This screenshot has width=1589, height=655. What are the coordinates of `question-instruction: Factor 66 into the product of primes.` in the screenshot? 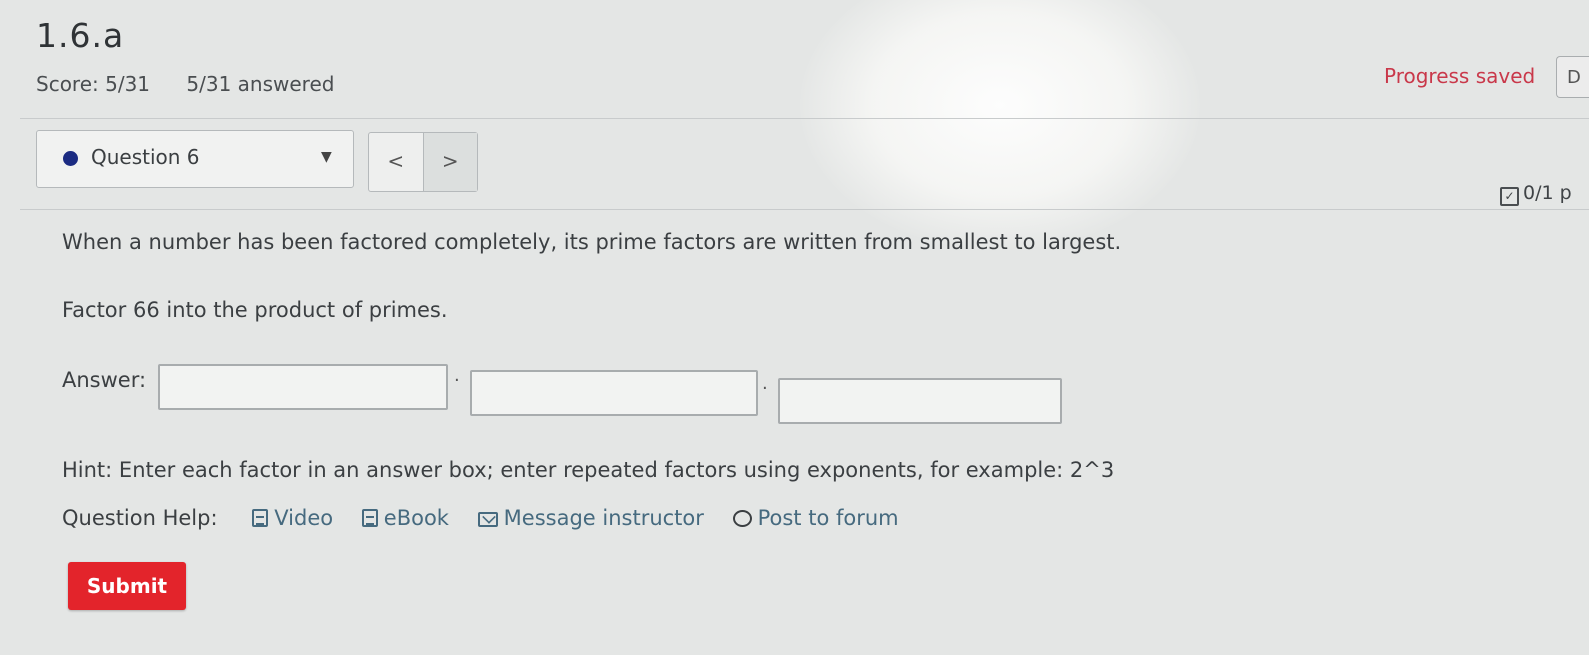 It's located at (255, 310).